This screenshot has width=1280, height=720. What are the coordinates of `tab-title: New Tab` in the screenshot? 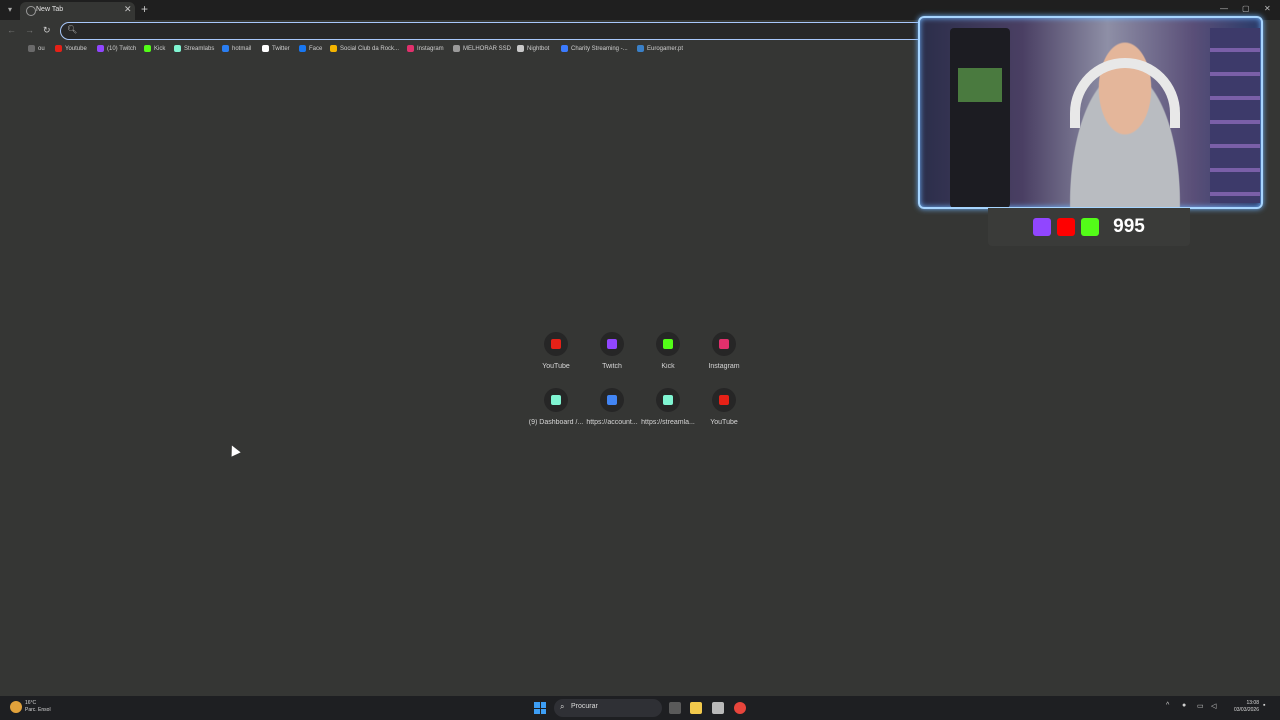 It's located at (50, 9).